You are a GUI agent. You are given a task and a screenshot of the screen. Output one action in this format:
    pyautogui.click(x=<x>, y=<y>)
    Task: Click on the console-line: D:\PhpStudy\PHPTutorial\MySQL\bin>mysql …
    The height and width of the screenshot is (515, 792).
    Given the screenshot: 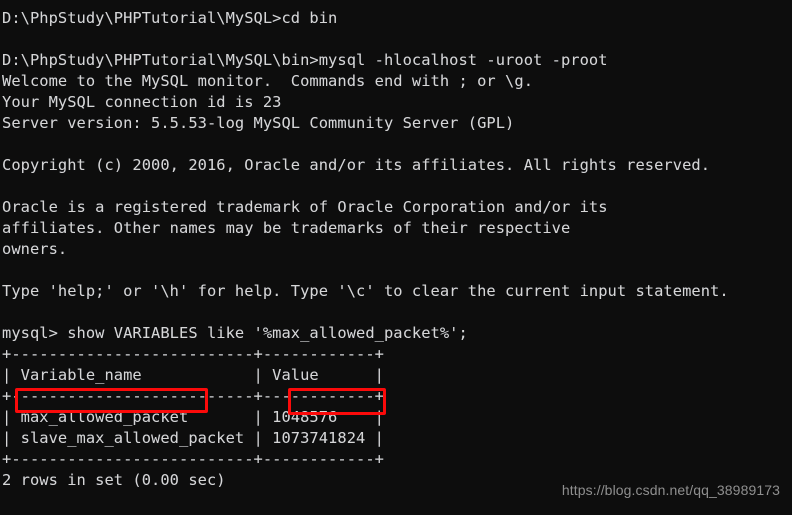 What is the action you would take?
    pyautogui.click(x=305, y=60)
    